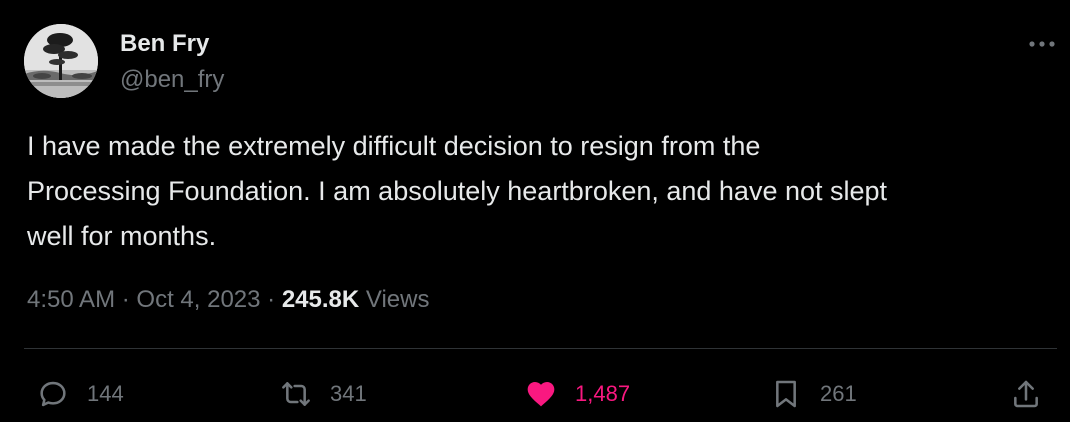  Describe the element at coordinates (71, 299) in the screenshot. I see `tweet-time: 4:50 AM` at that location.